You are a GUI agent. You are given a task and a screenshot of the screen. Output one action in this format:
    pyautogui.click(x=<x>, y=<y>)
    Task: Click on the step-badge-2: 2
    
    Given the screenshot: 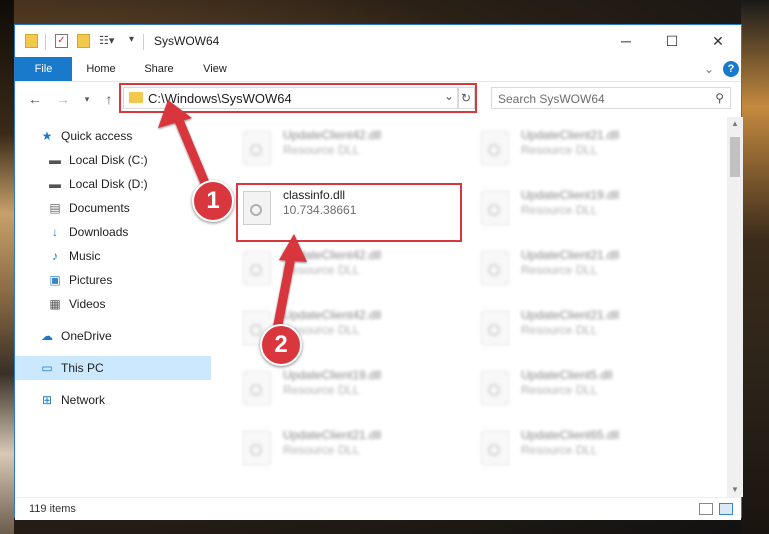 What is the action you would take?
    pyautogui.click(x=281, y=345)
    